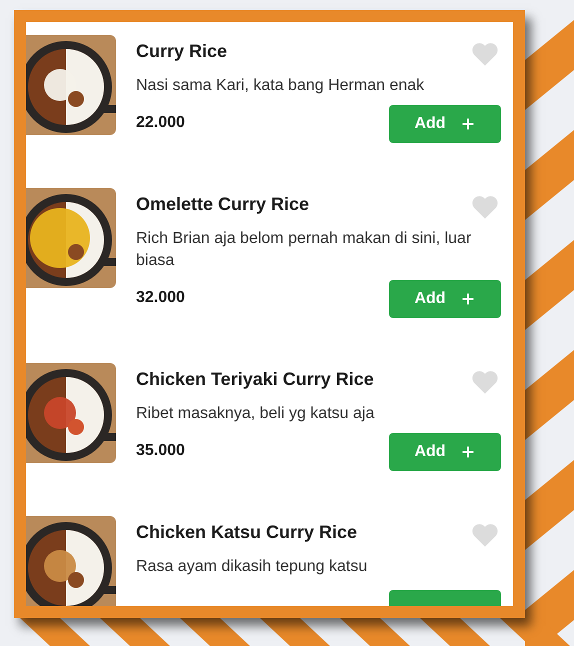  I want to click on item-description: Rasa ayam dikasih tepung katsu, so click(252, 567).